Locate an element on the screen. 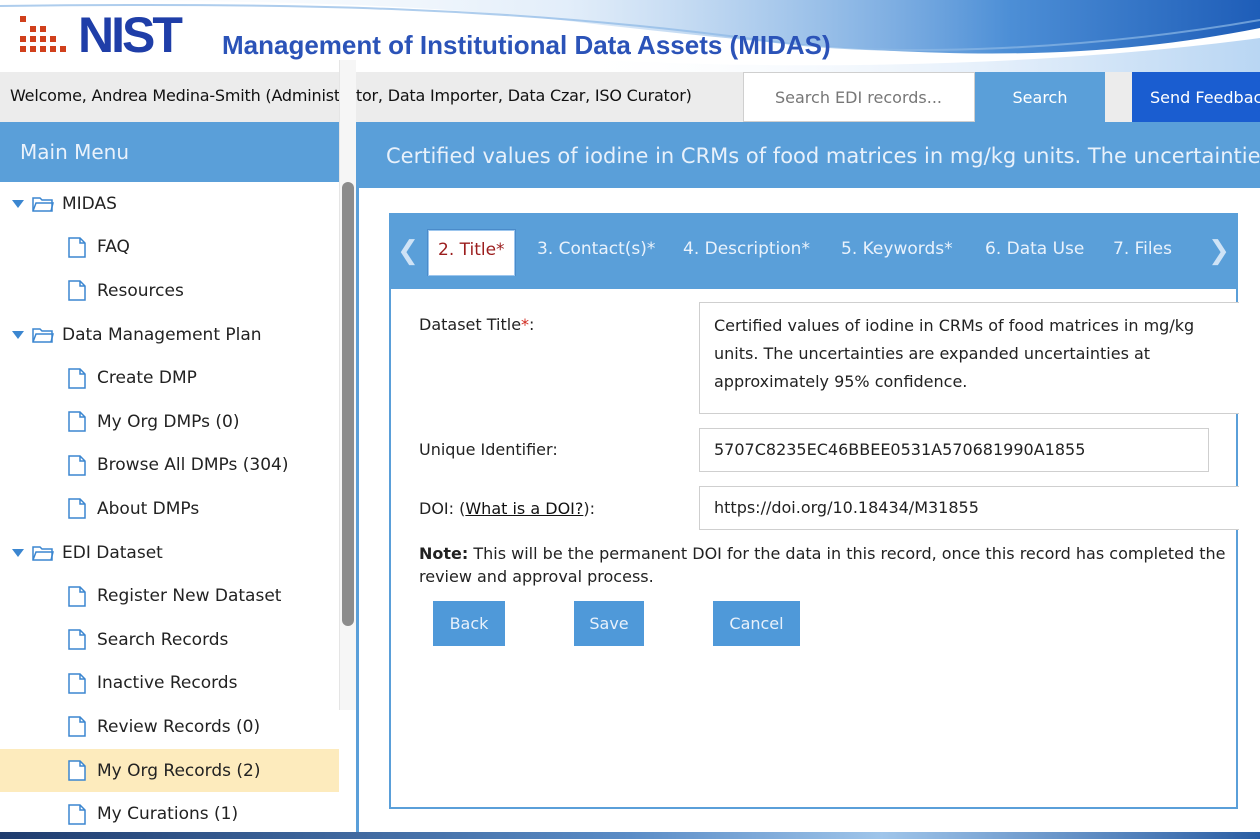  sidebar-scrollbar-thumb is located at coordinates (348, 404).